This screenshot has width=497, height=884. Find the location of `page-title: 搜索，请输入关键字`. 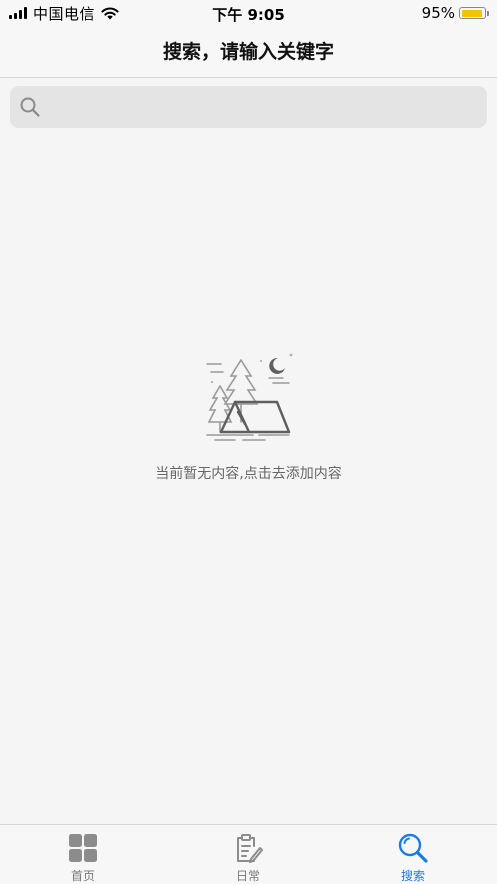

page-title: 搜索，请输入关键字 is located at coordinates (248, 52).